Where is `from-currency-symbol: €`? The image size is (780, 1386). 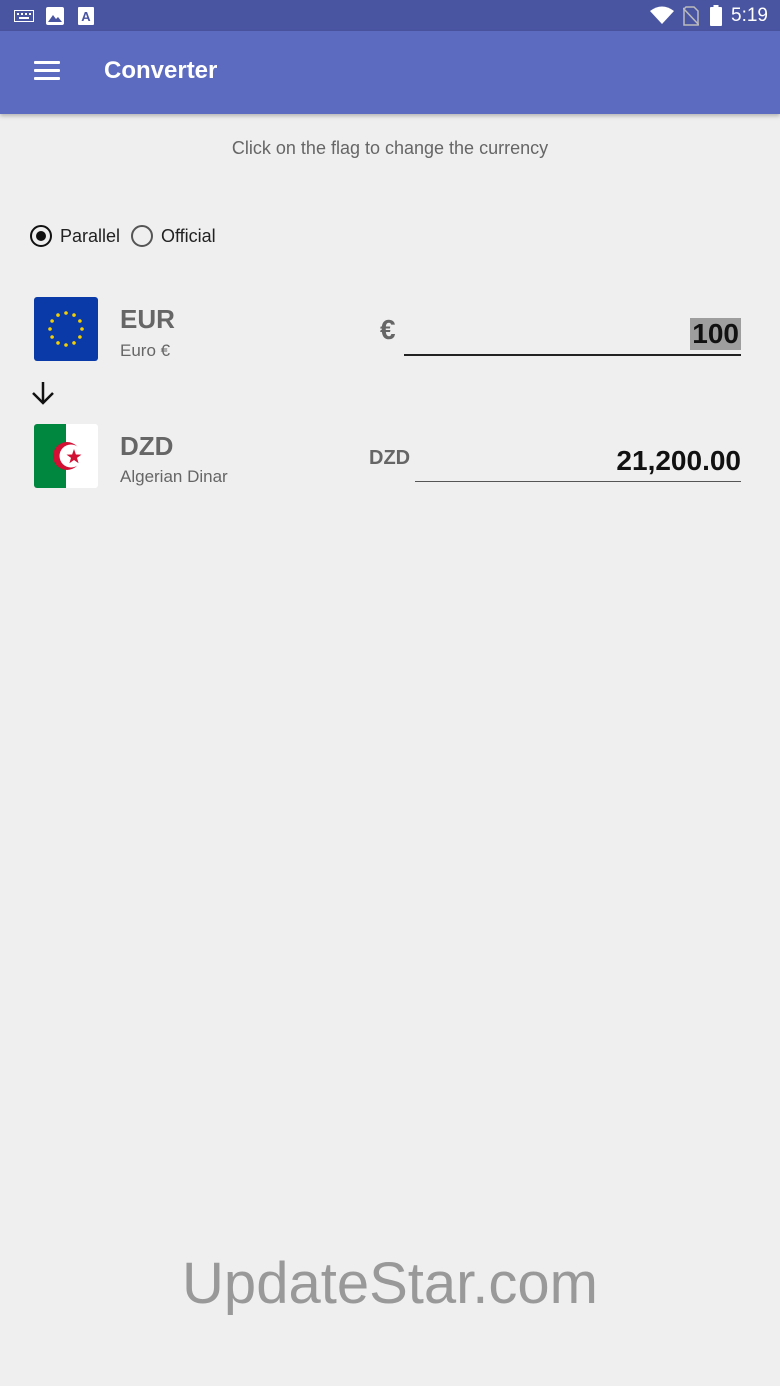
from-currency-symbol: € is located at coordinates (388, 329).